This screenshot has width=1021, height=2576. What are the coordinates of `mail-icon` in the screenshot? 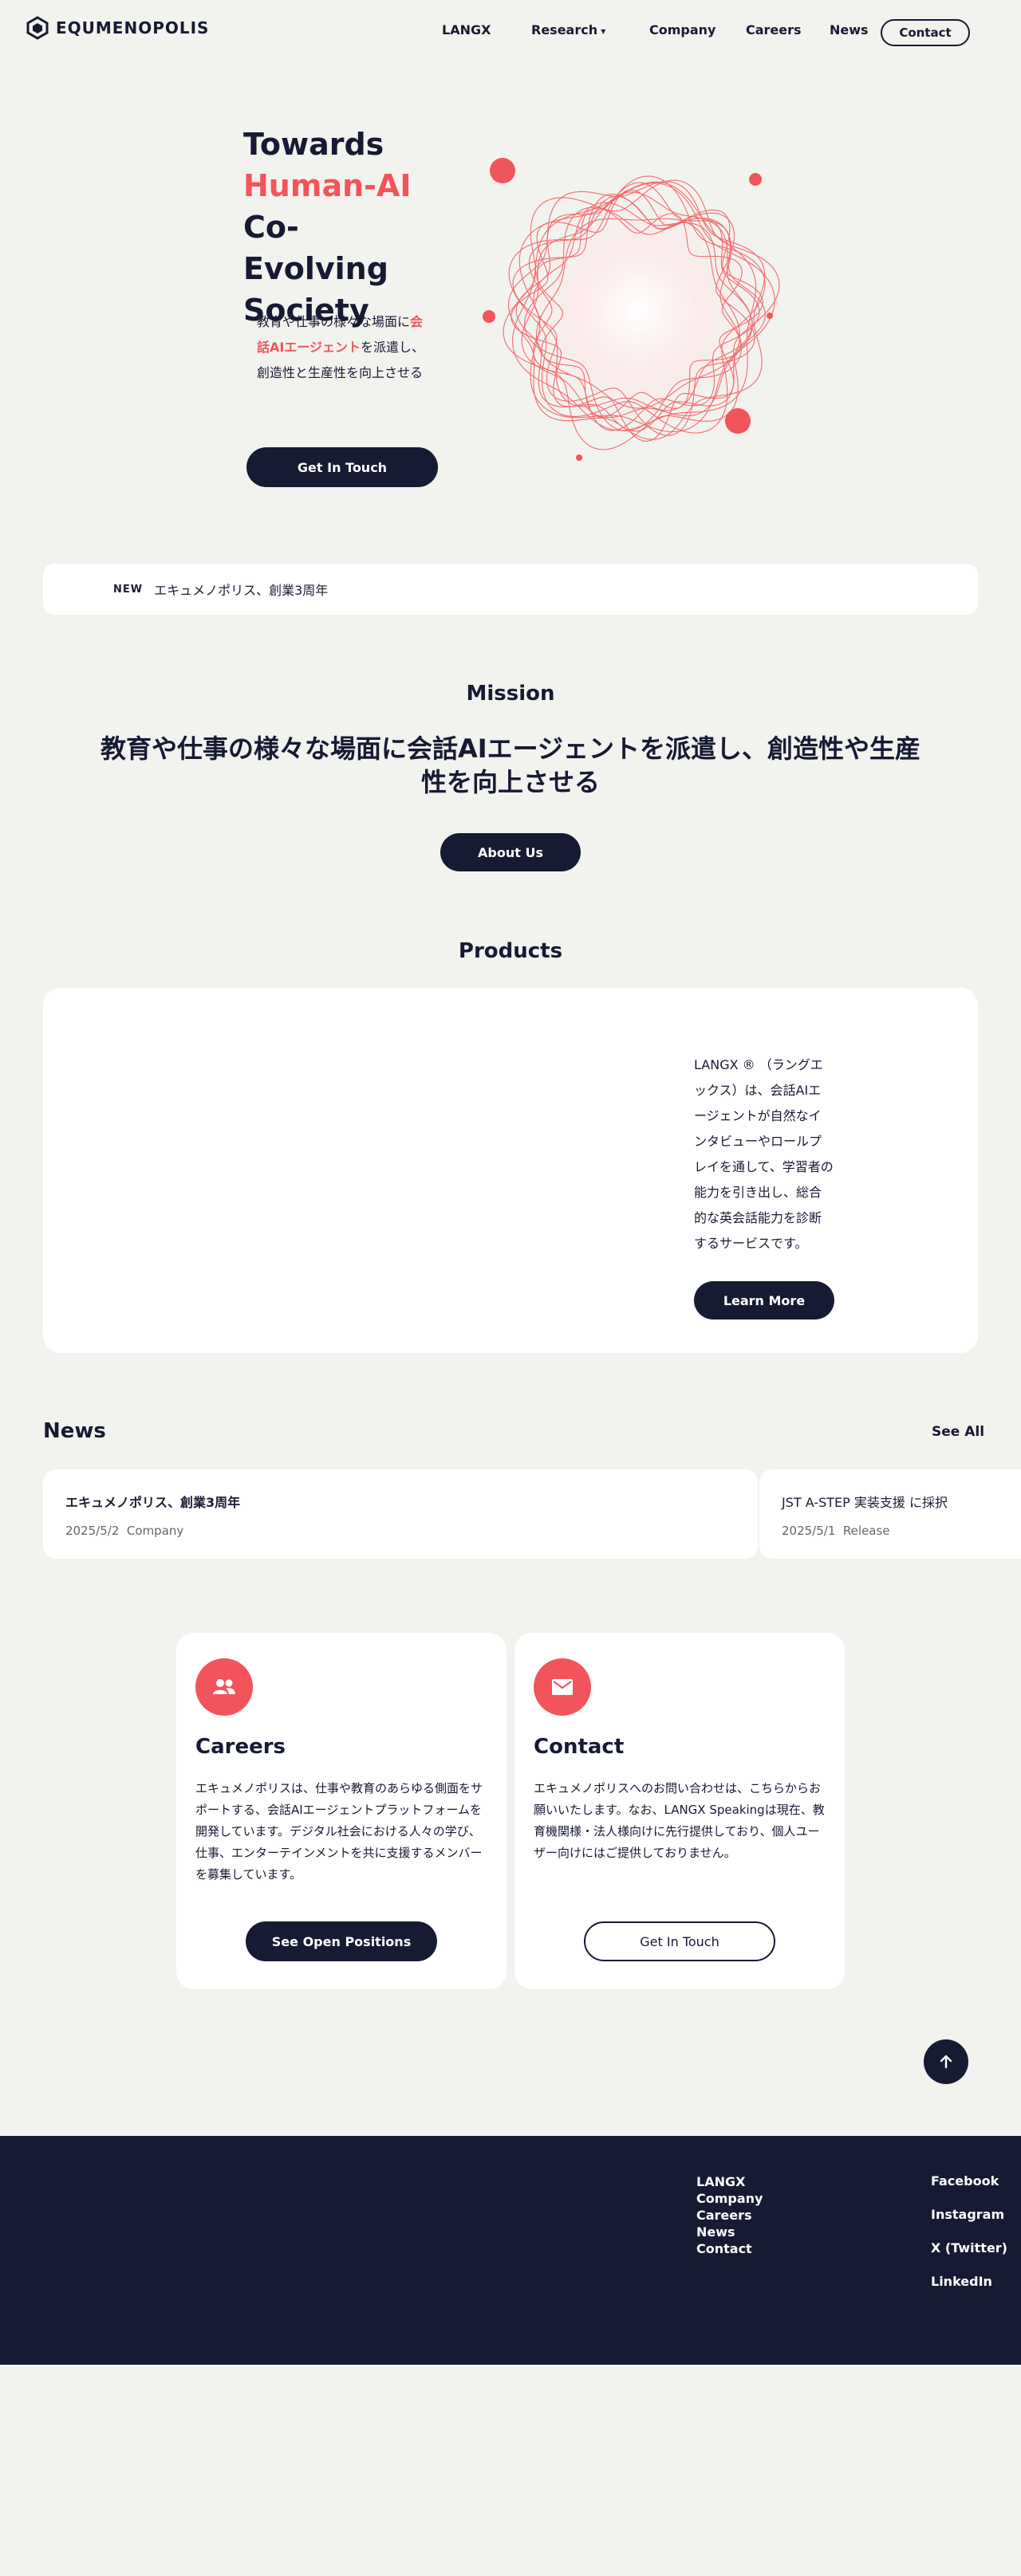 It's located at (562, 1687).